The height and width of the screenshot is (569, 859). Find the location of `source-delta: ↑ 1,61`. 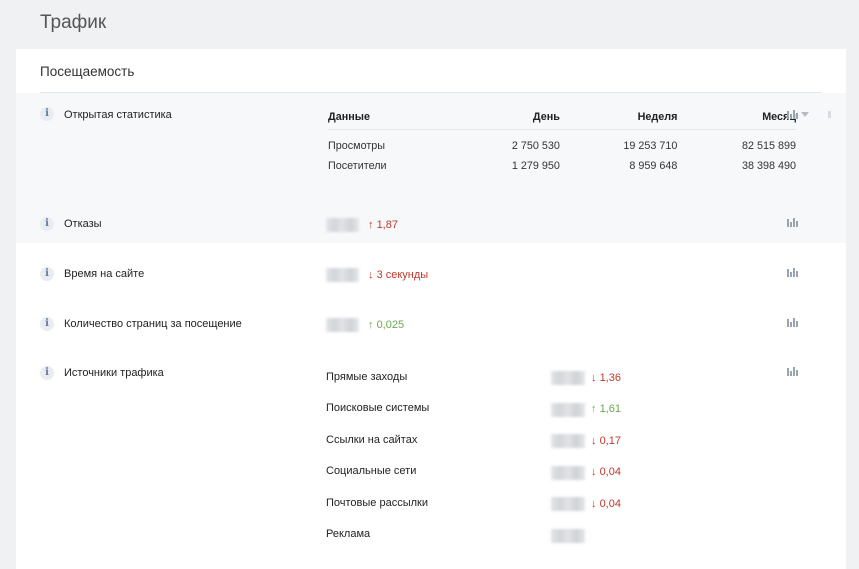

source-delta: ↑ 1,61 is located at coordinates (606, 409).